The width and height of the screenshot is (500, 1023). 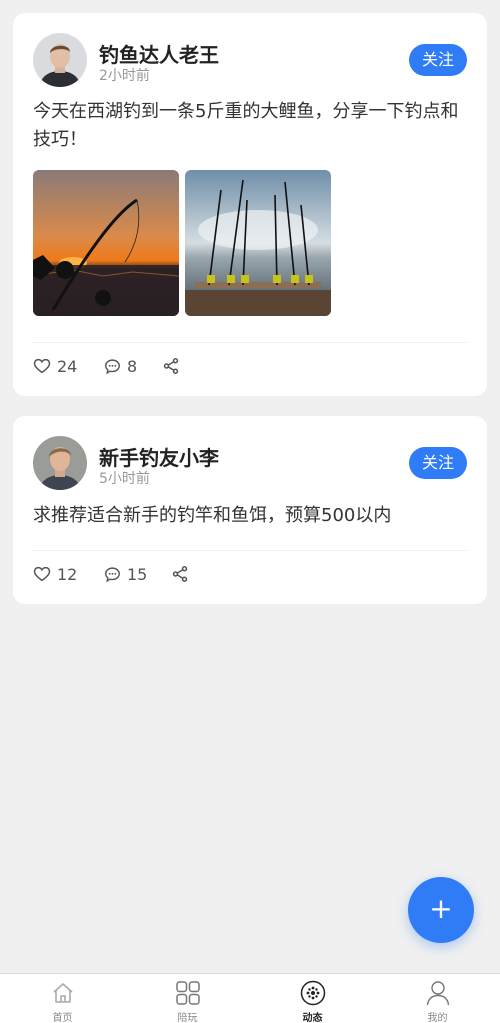 I want to click on tab-companion: 陪玩, so click(x=187, y=998).